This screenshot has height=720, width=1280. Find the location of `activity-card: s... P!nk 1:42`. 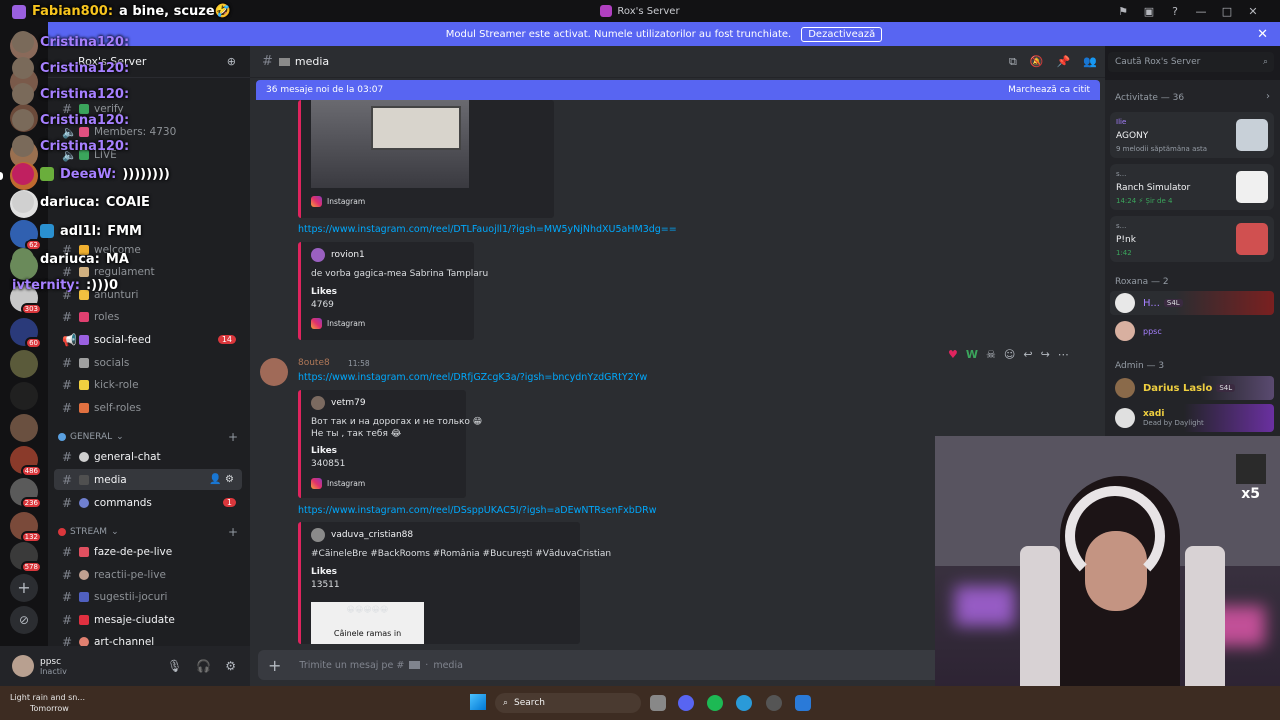

activity-card: s... P!nk 1:42 is located at coordinates (1192, 239).